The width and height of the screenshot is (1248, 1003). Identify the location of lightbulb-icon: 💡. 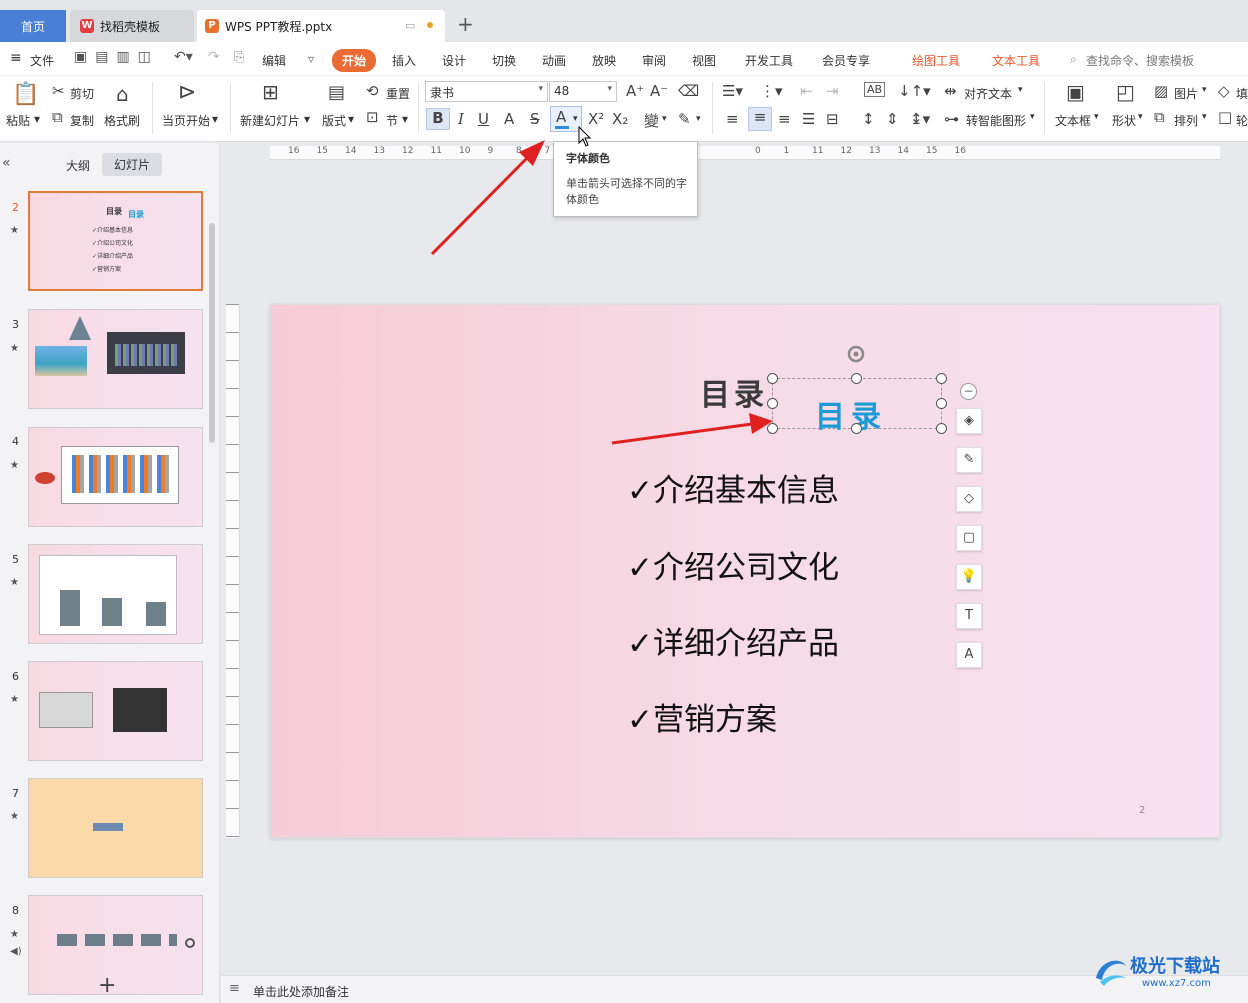
(969, 577).